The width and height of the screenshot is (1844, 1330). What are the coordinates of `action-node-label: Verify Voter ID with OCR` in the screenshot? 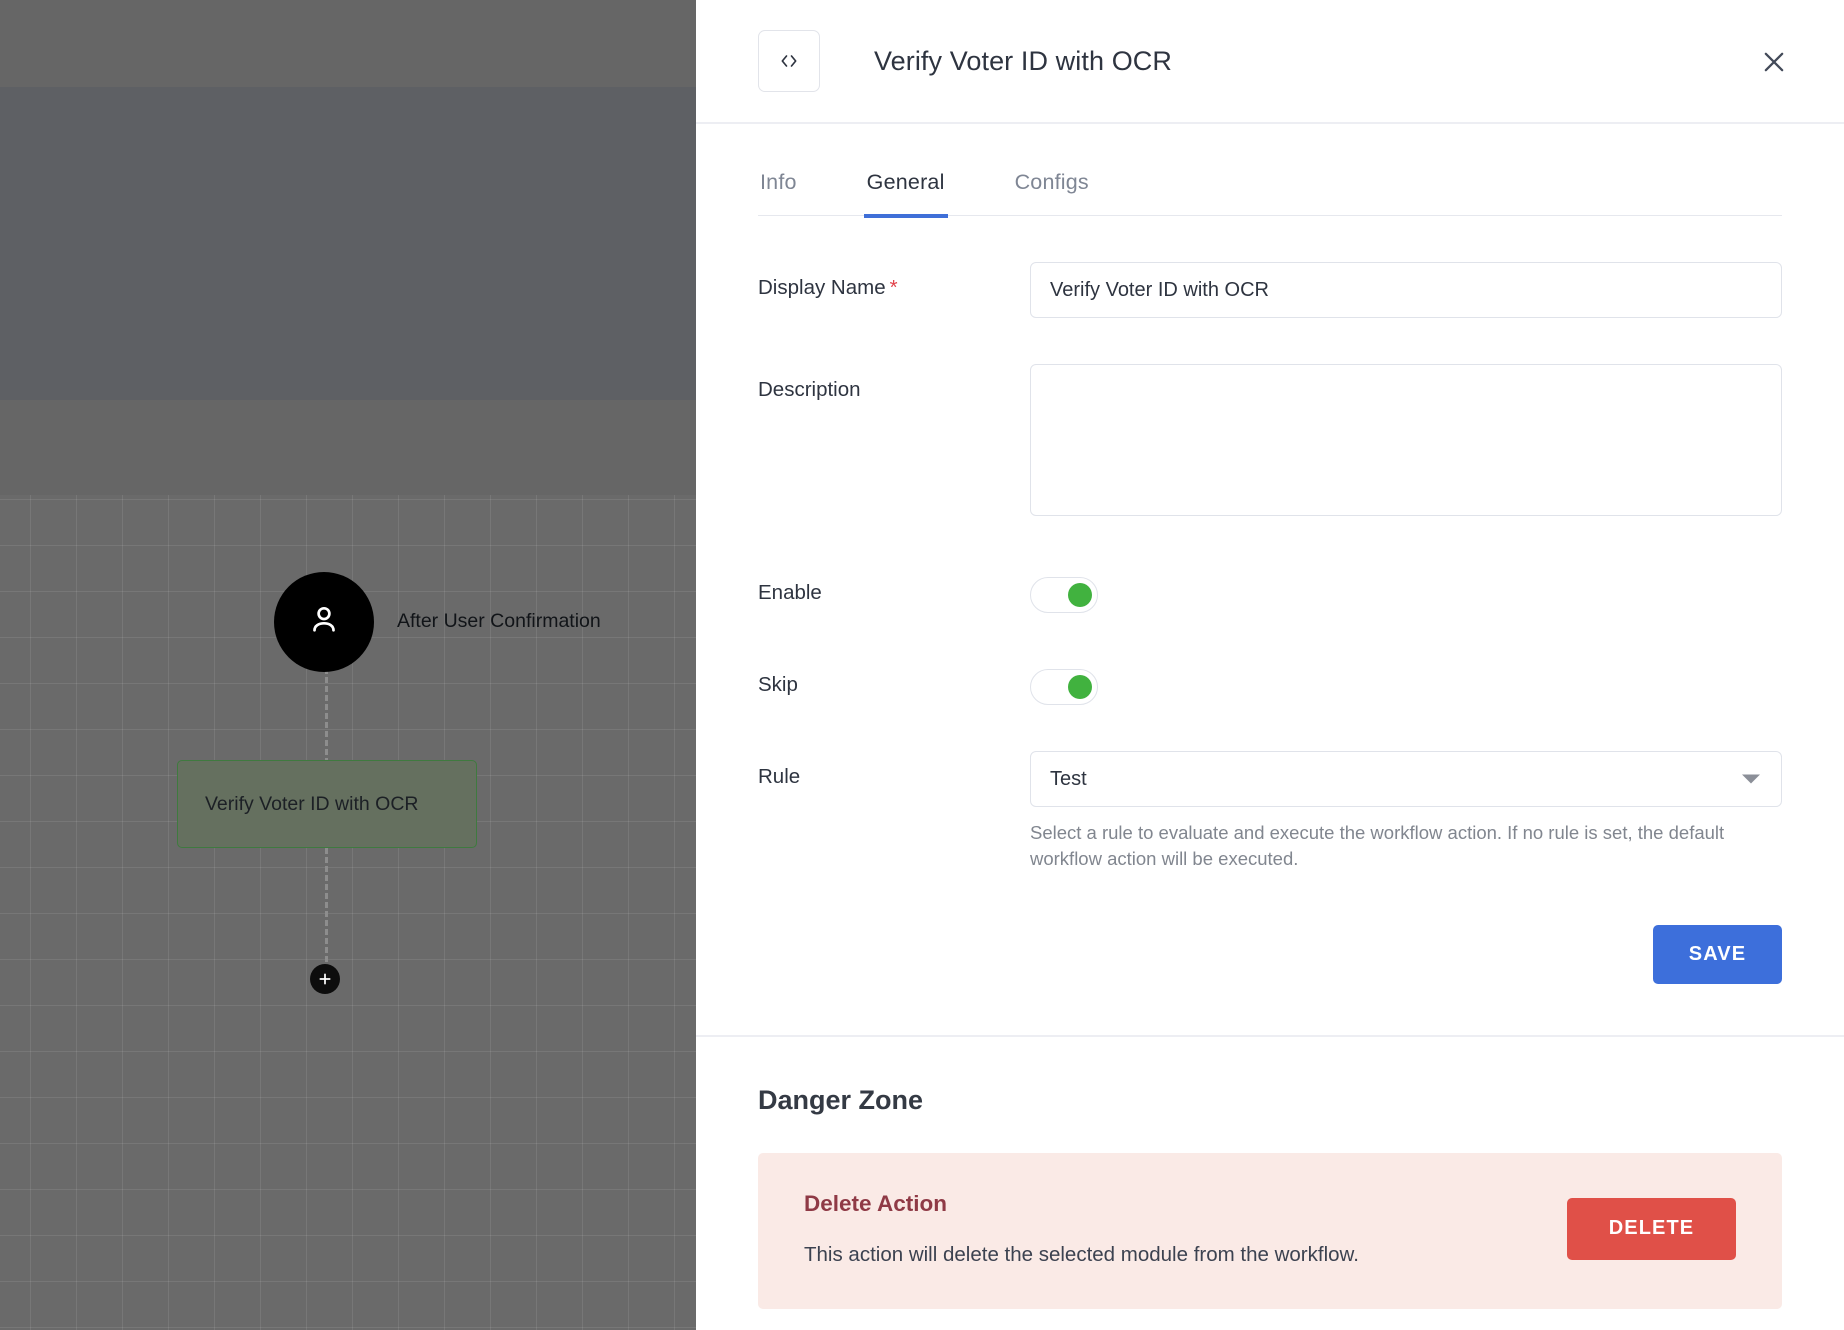 It's located at (312, 803).